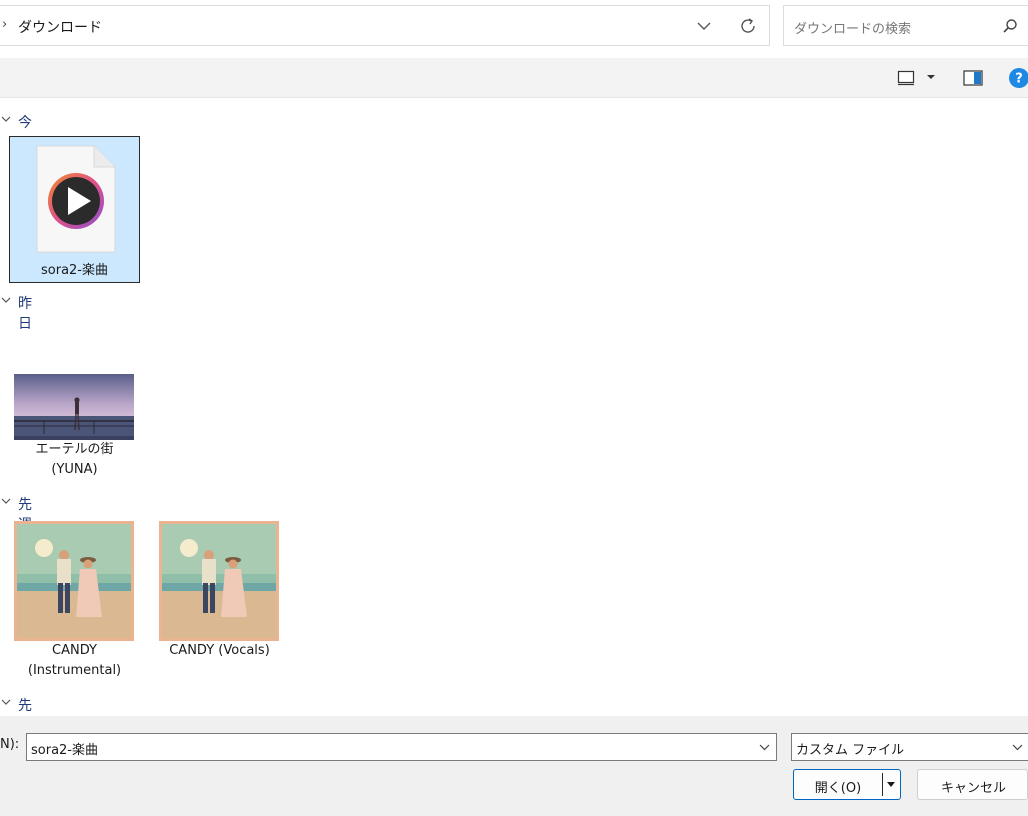 This screenshot has width=1028, height=816. I want to click on search-icon, so click(1010, 26).